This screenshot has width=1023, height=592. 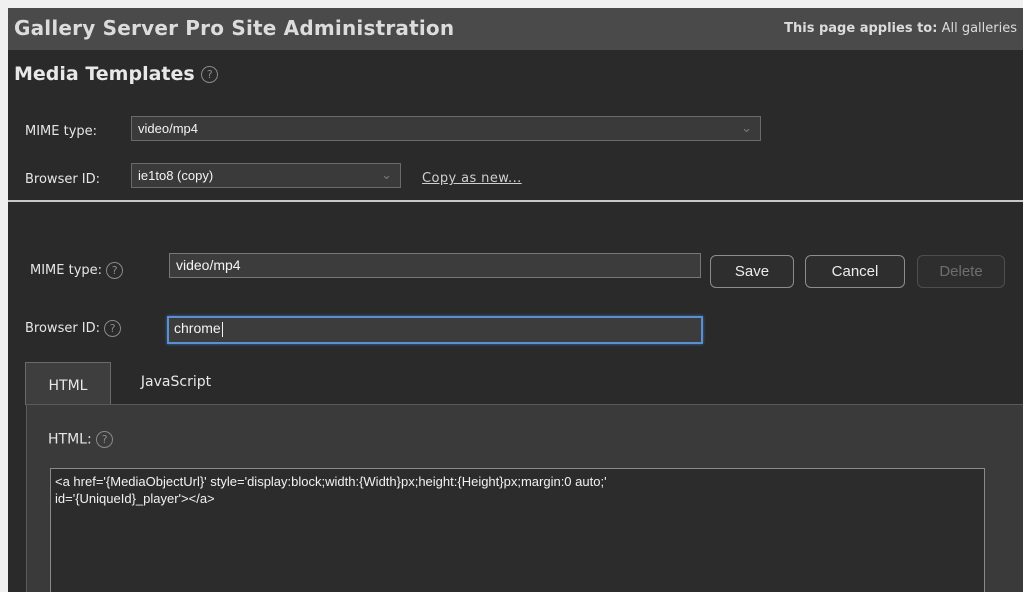 What do you see at coordinates (435, 265) in the screenshot?
I see `mime-type-input: video/mp4` at bounding box center [435, 265].